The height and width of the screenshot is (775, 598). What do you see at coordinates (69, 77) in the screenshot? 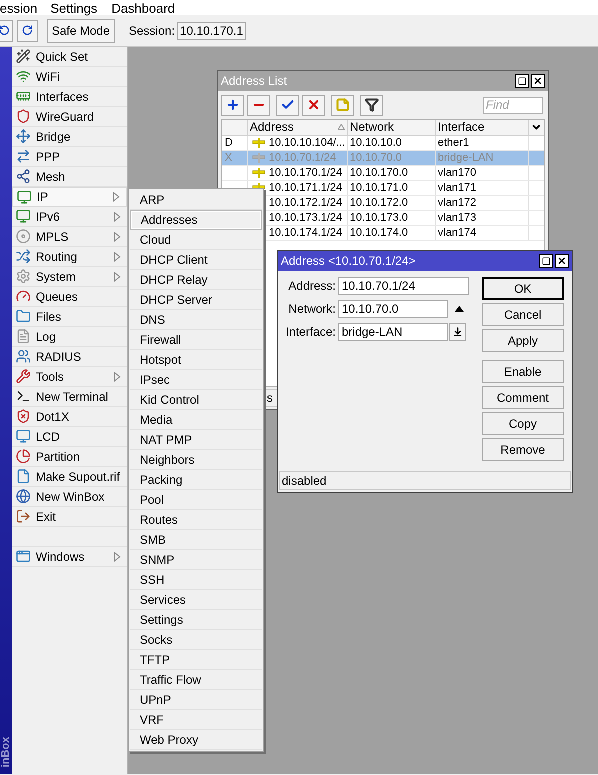
I see `menu-item: WiFi` at bounding box center [69, 77].